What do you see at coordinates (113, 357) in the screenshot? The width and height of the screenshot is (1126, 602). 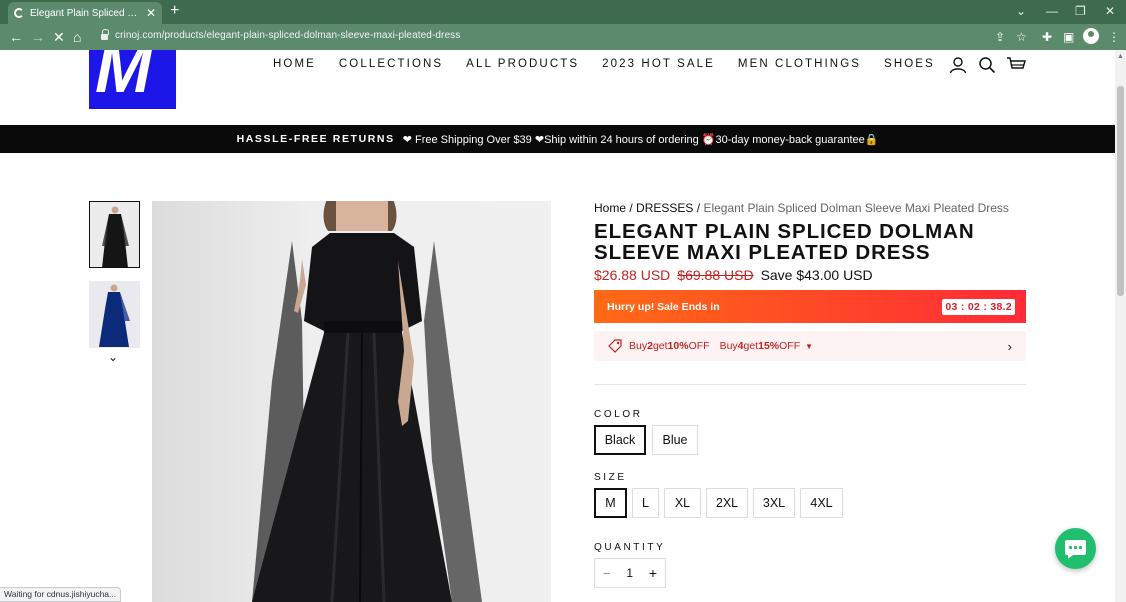 I see `gallery-next-chevron-icon: ⌄` at bounding box center [113, 357].